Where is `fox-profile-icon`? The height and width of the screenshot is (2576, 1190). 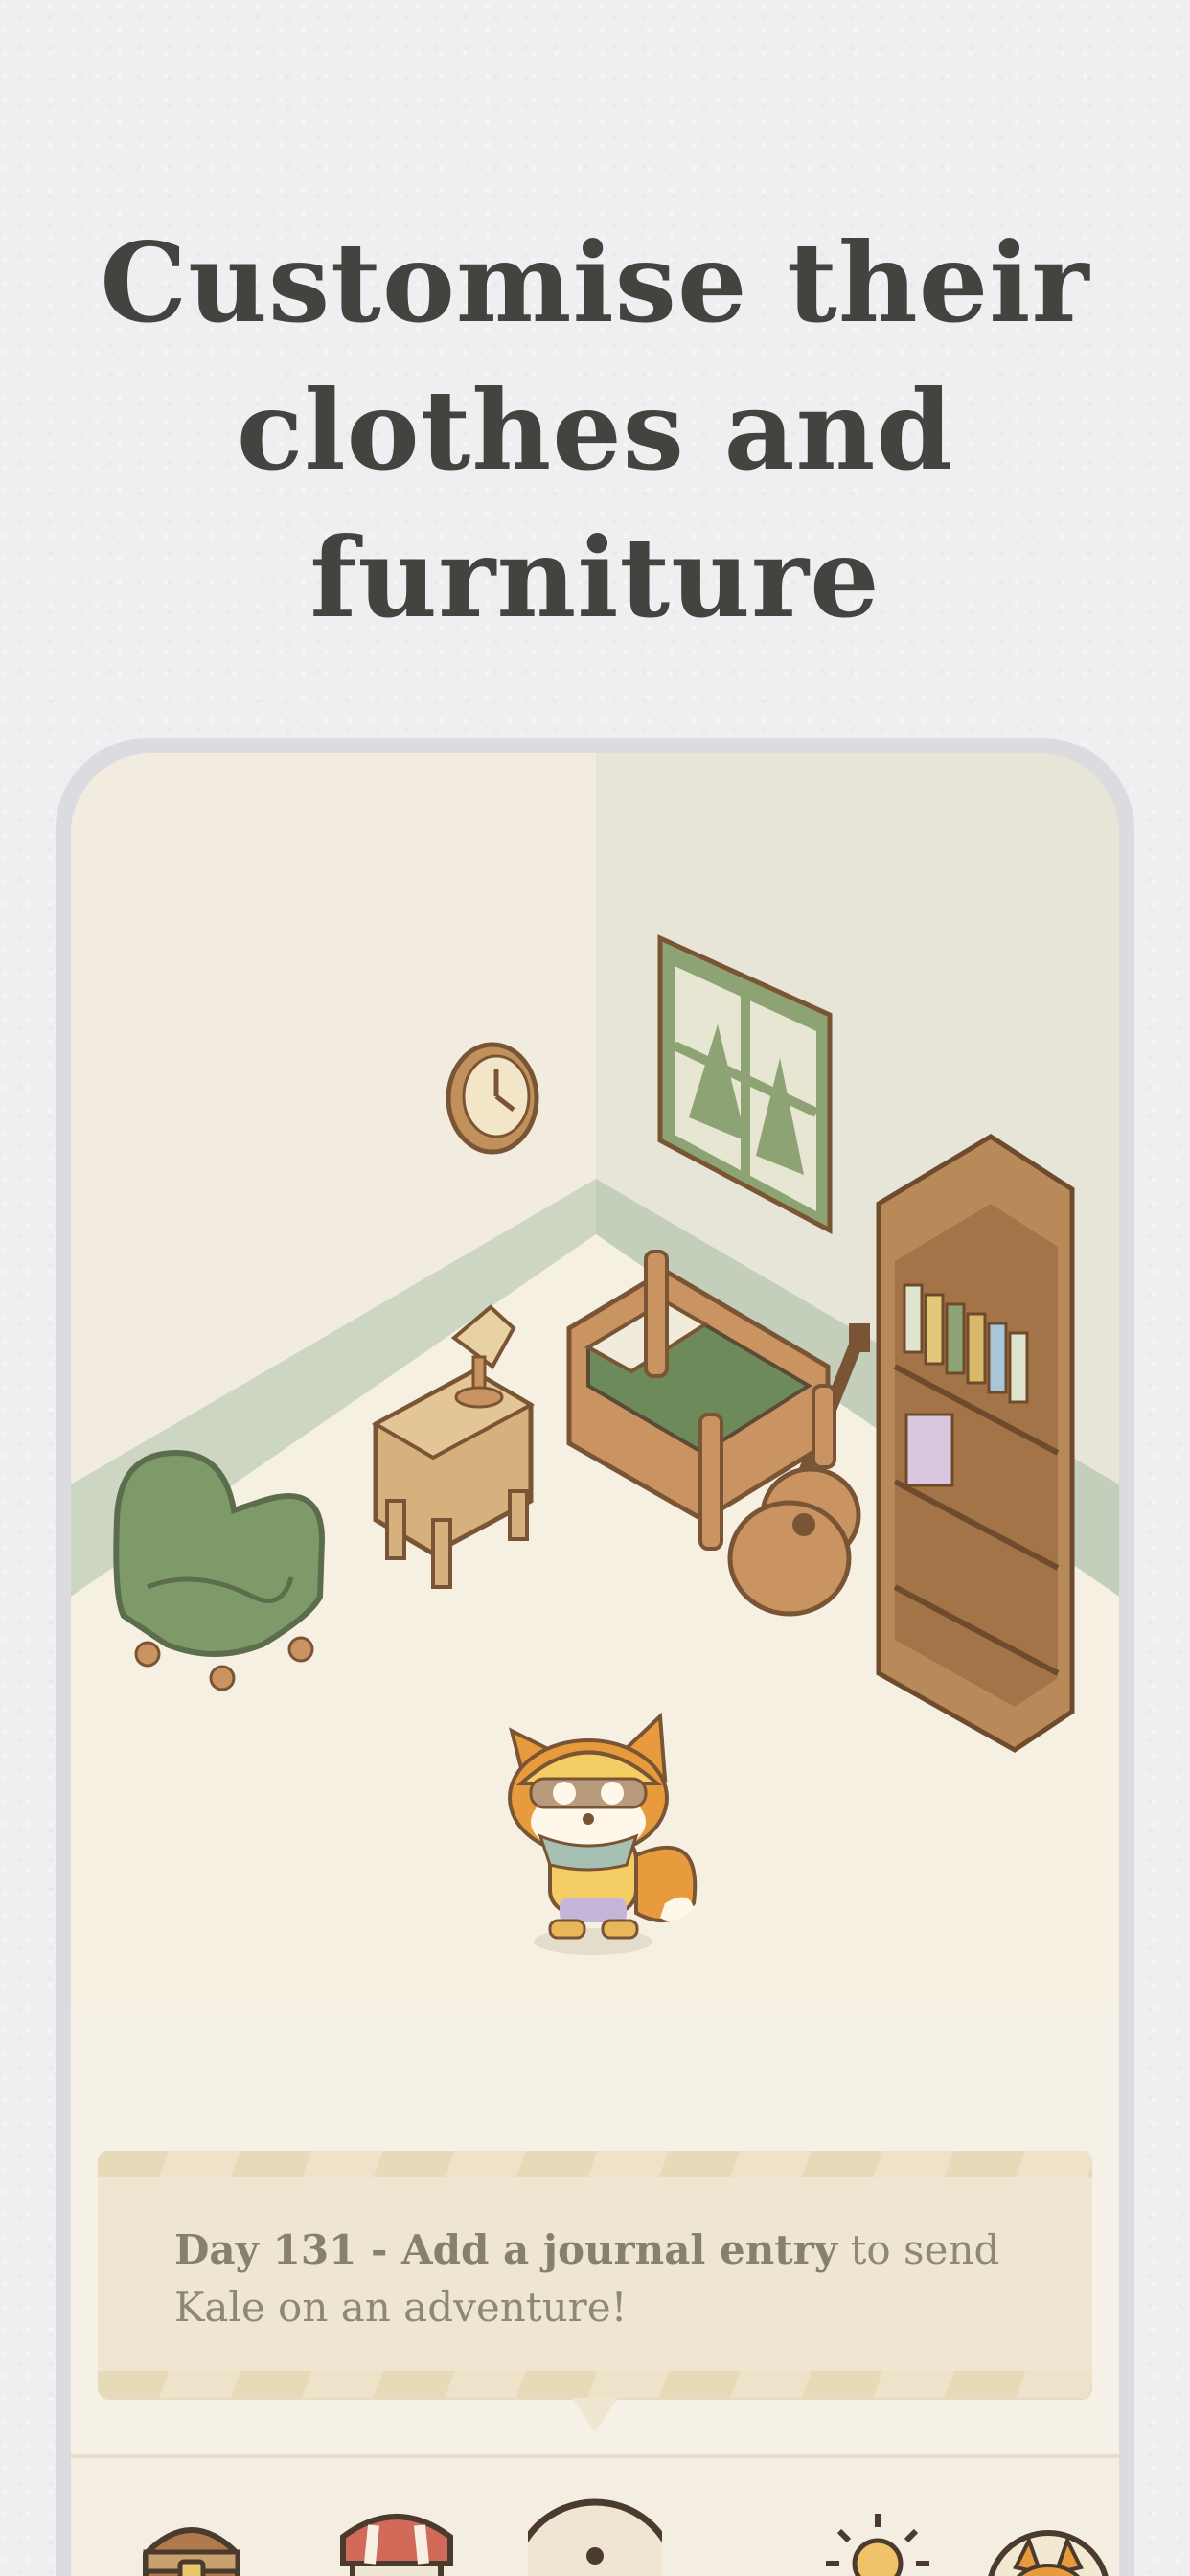 fox-profile-icon is located at coordinates (1048, 2553).